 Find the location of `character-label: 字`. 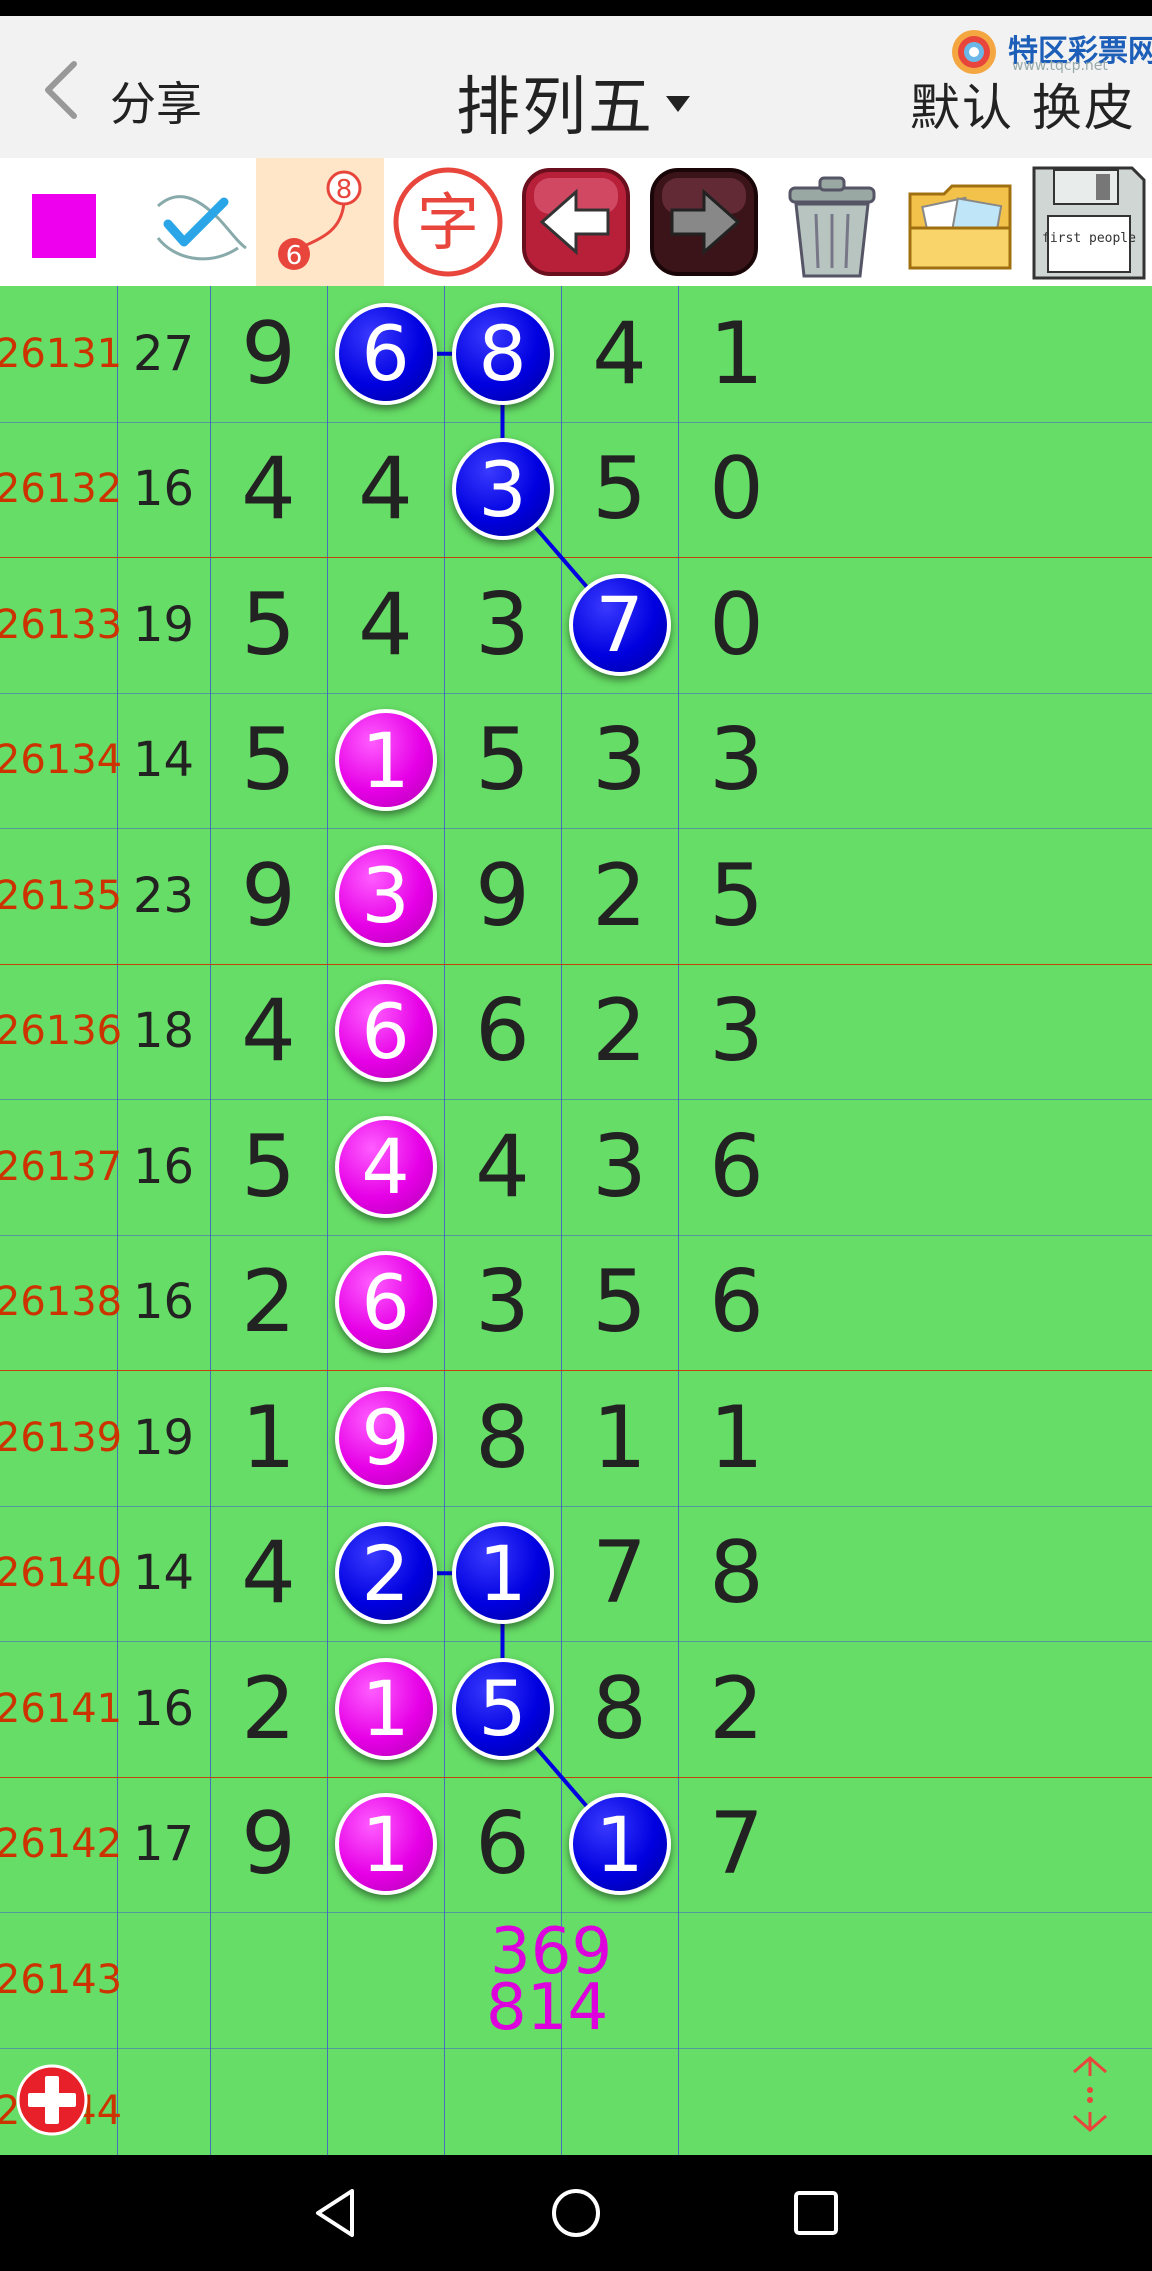

character-label: 字 is located at coordinates (448, 222).